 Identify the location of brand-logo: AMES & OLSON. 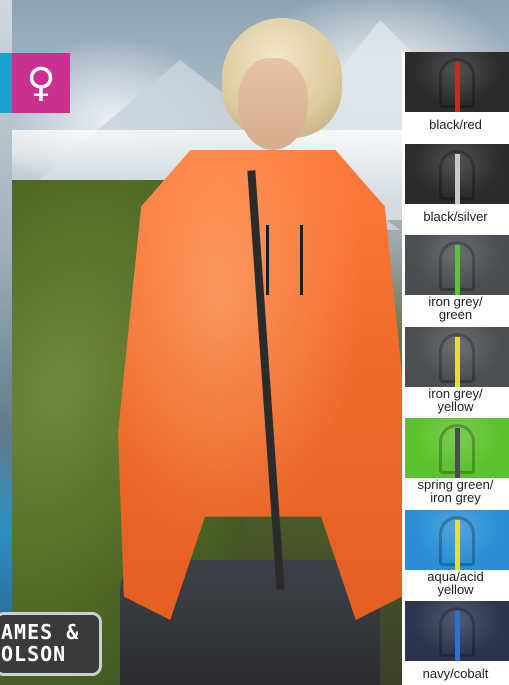
(51, 644).